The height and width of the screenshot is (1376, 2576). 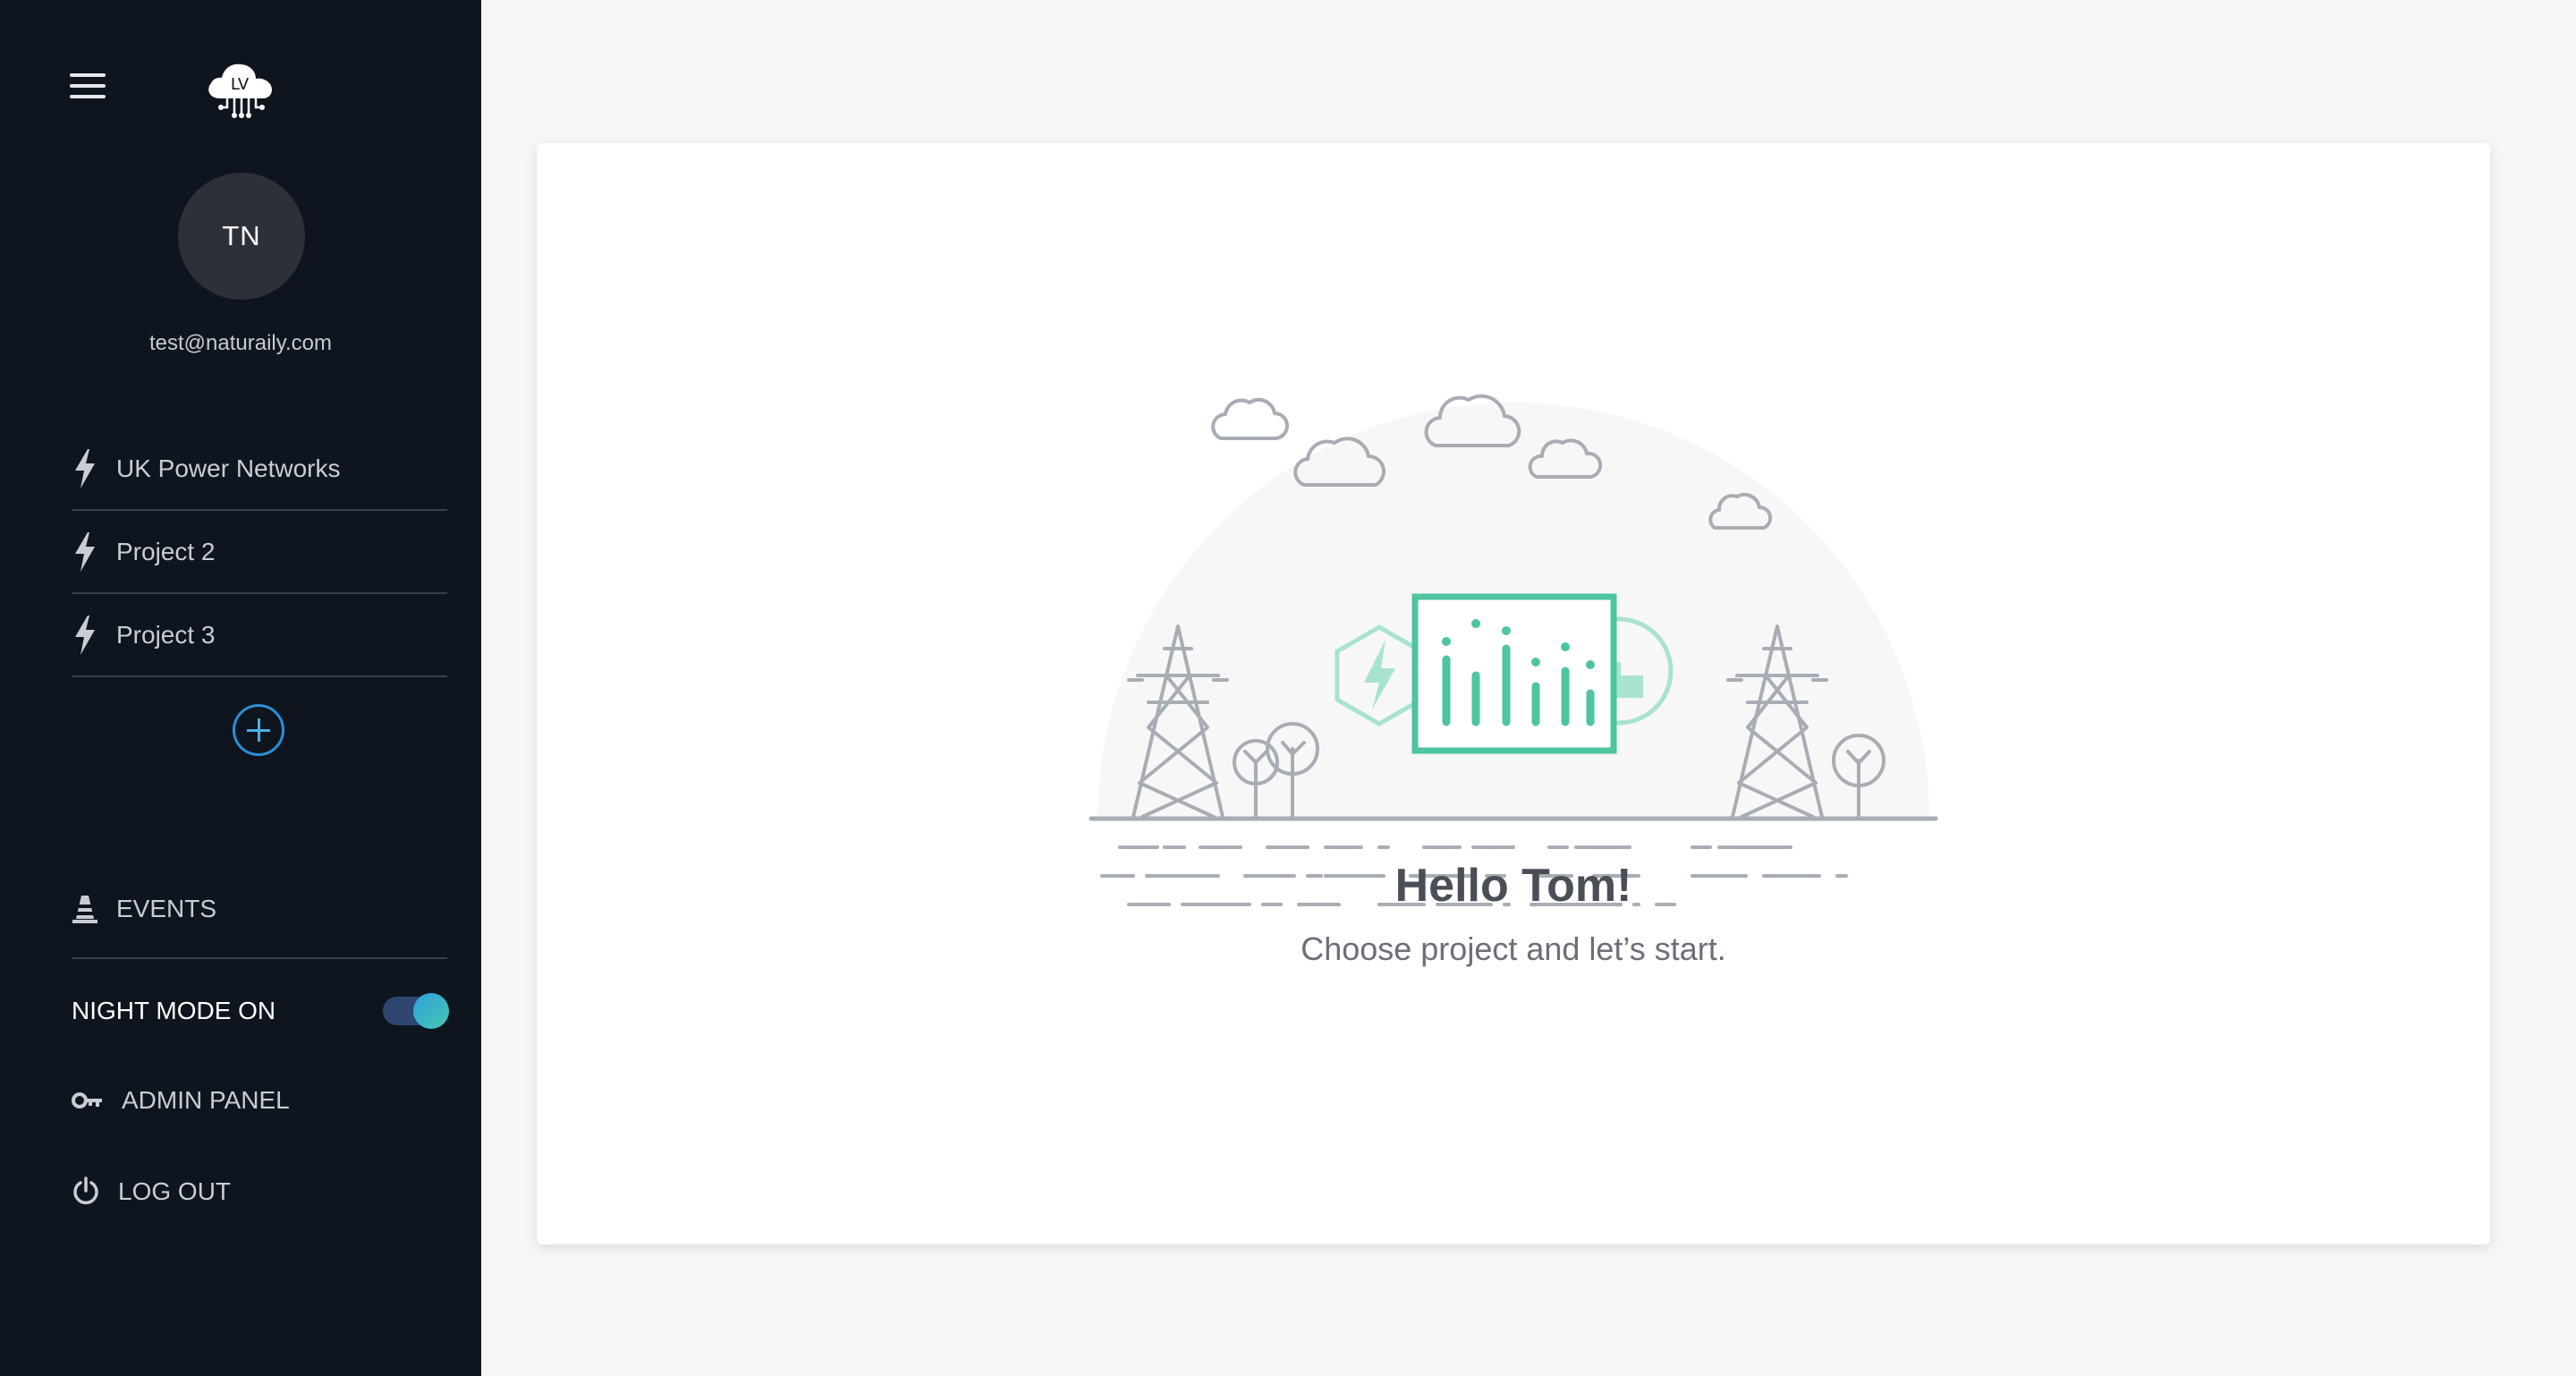 I want to click on traffic-cone-icon, so click(x=84, y=910).